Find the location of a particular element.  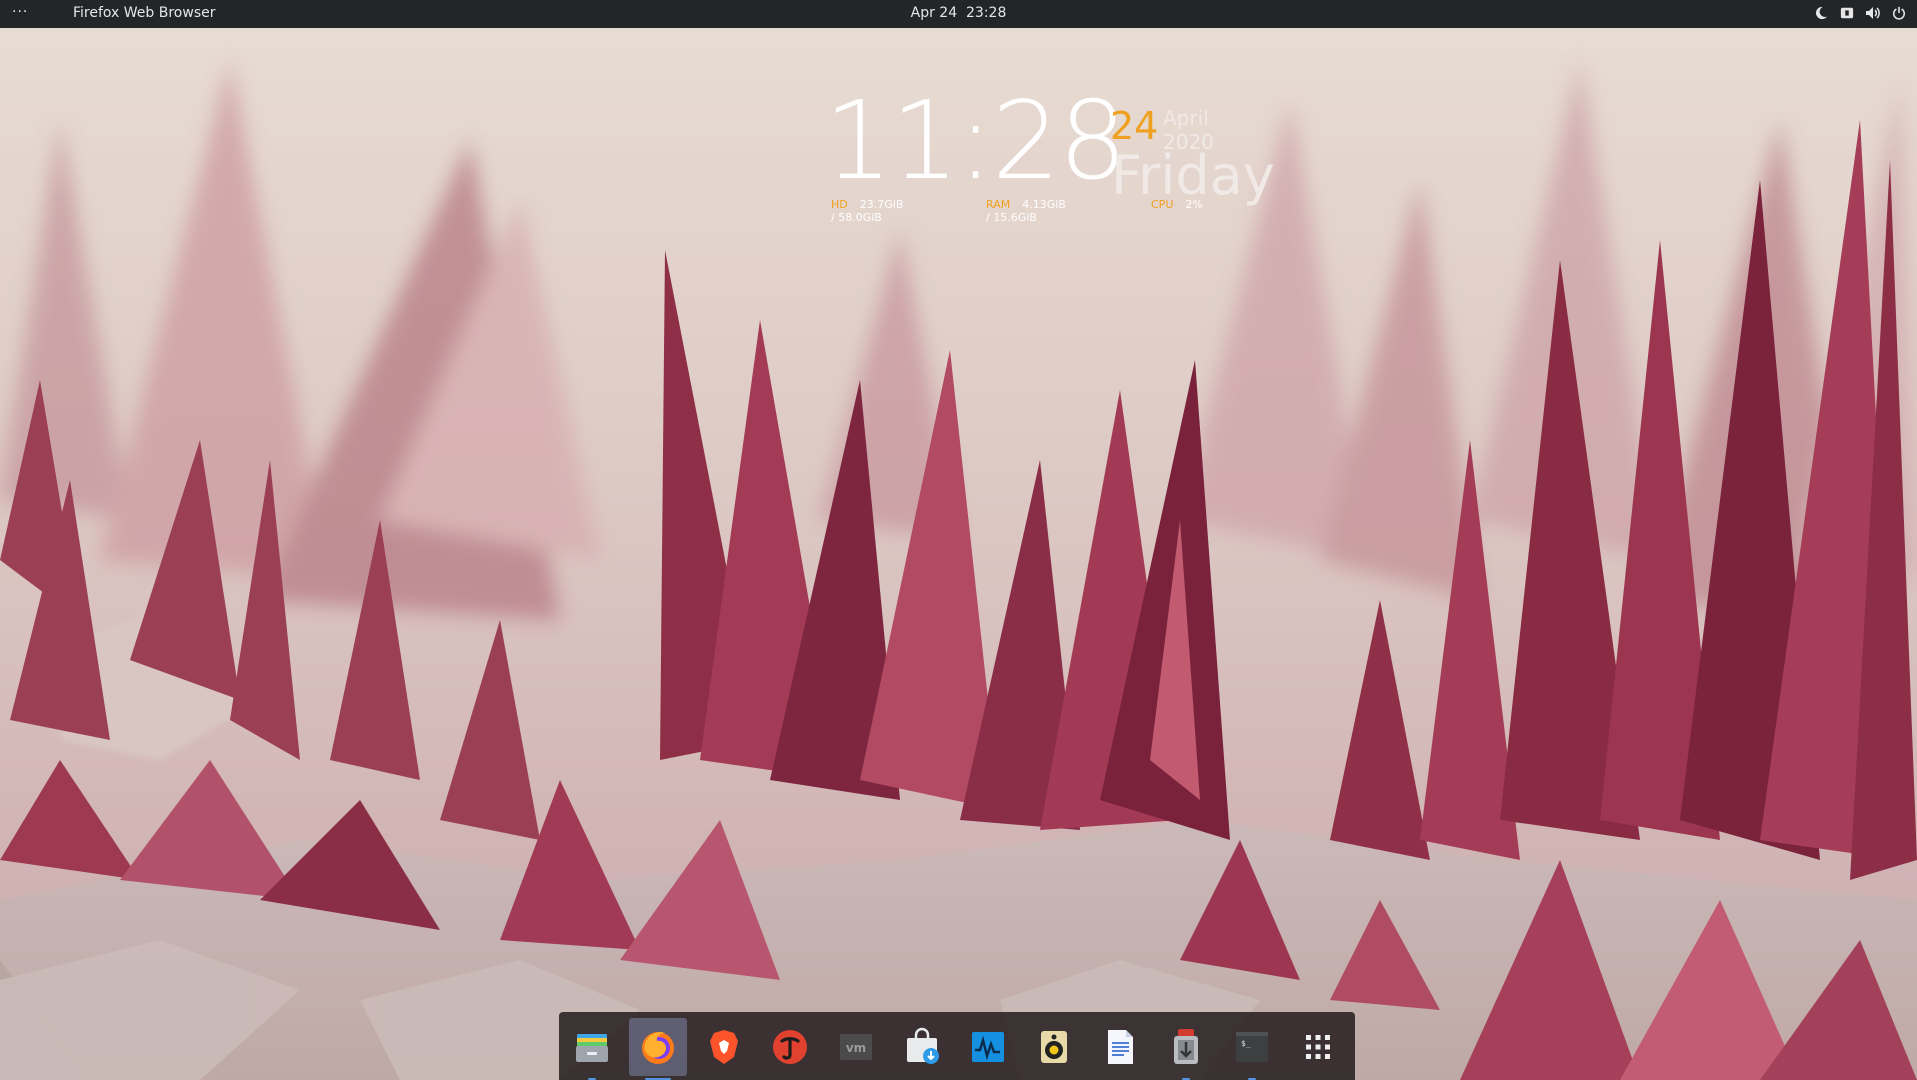

dock-item-terminal: $_ is located at coordinates (1252, 1049).